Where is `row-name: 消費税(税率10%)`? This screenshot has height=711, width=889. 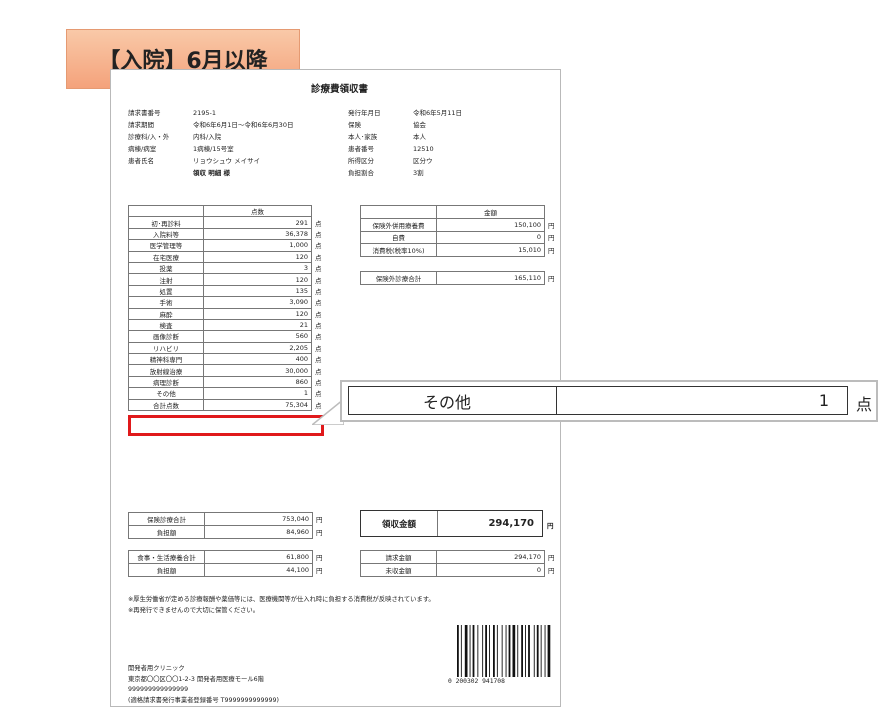
row-name: 消費税(税率10%) is located at coordinates (398, 250).